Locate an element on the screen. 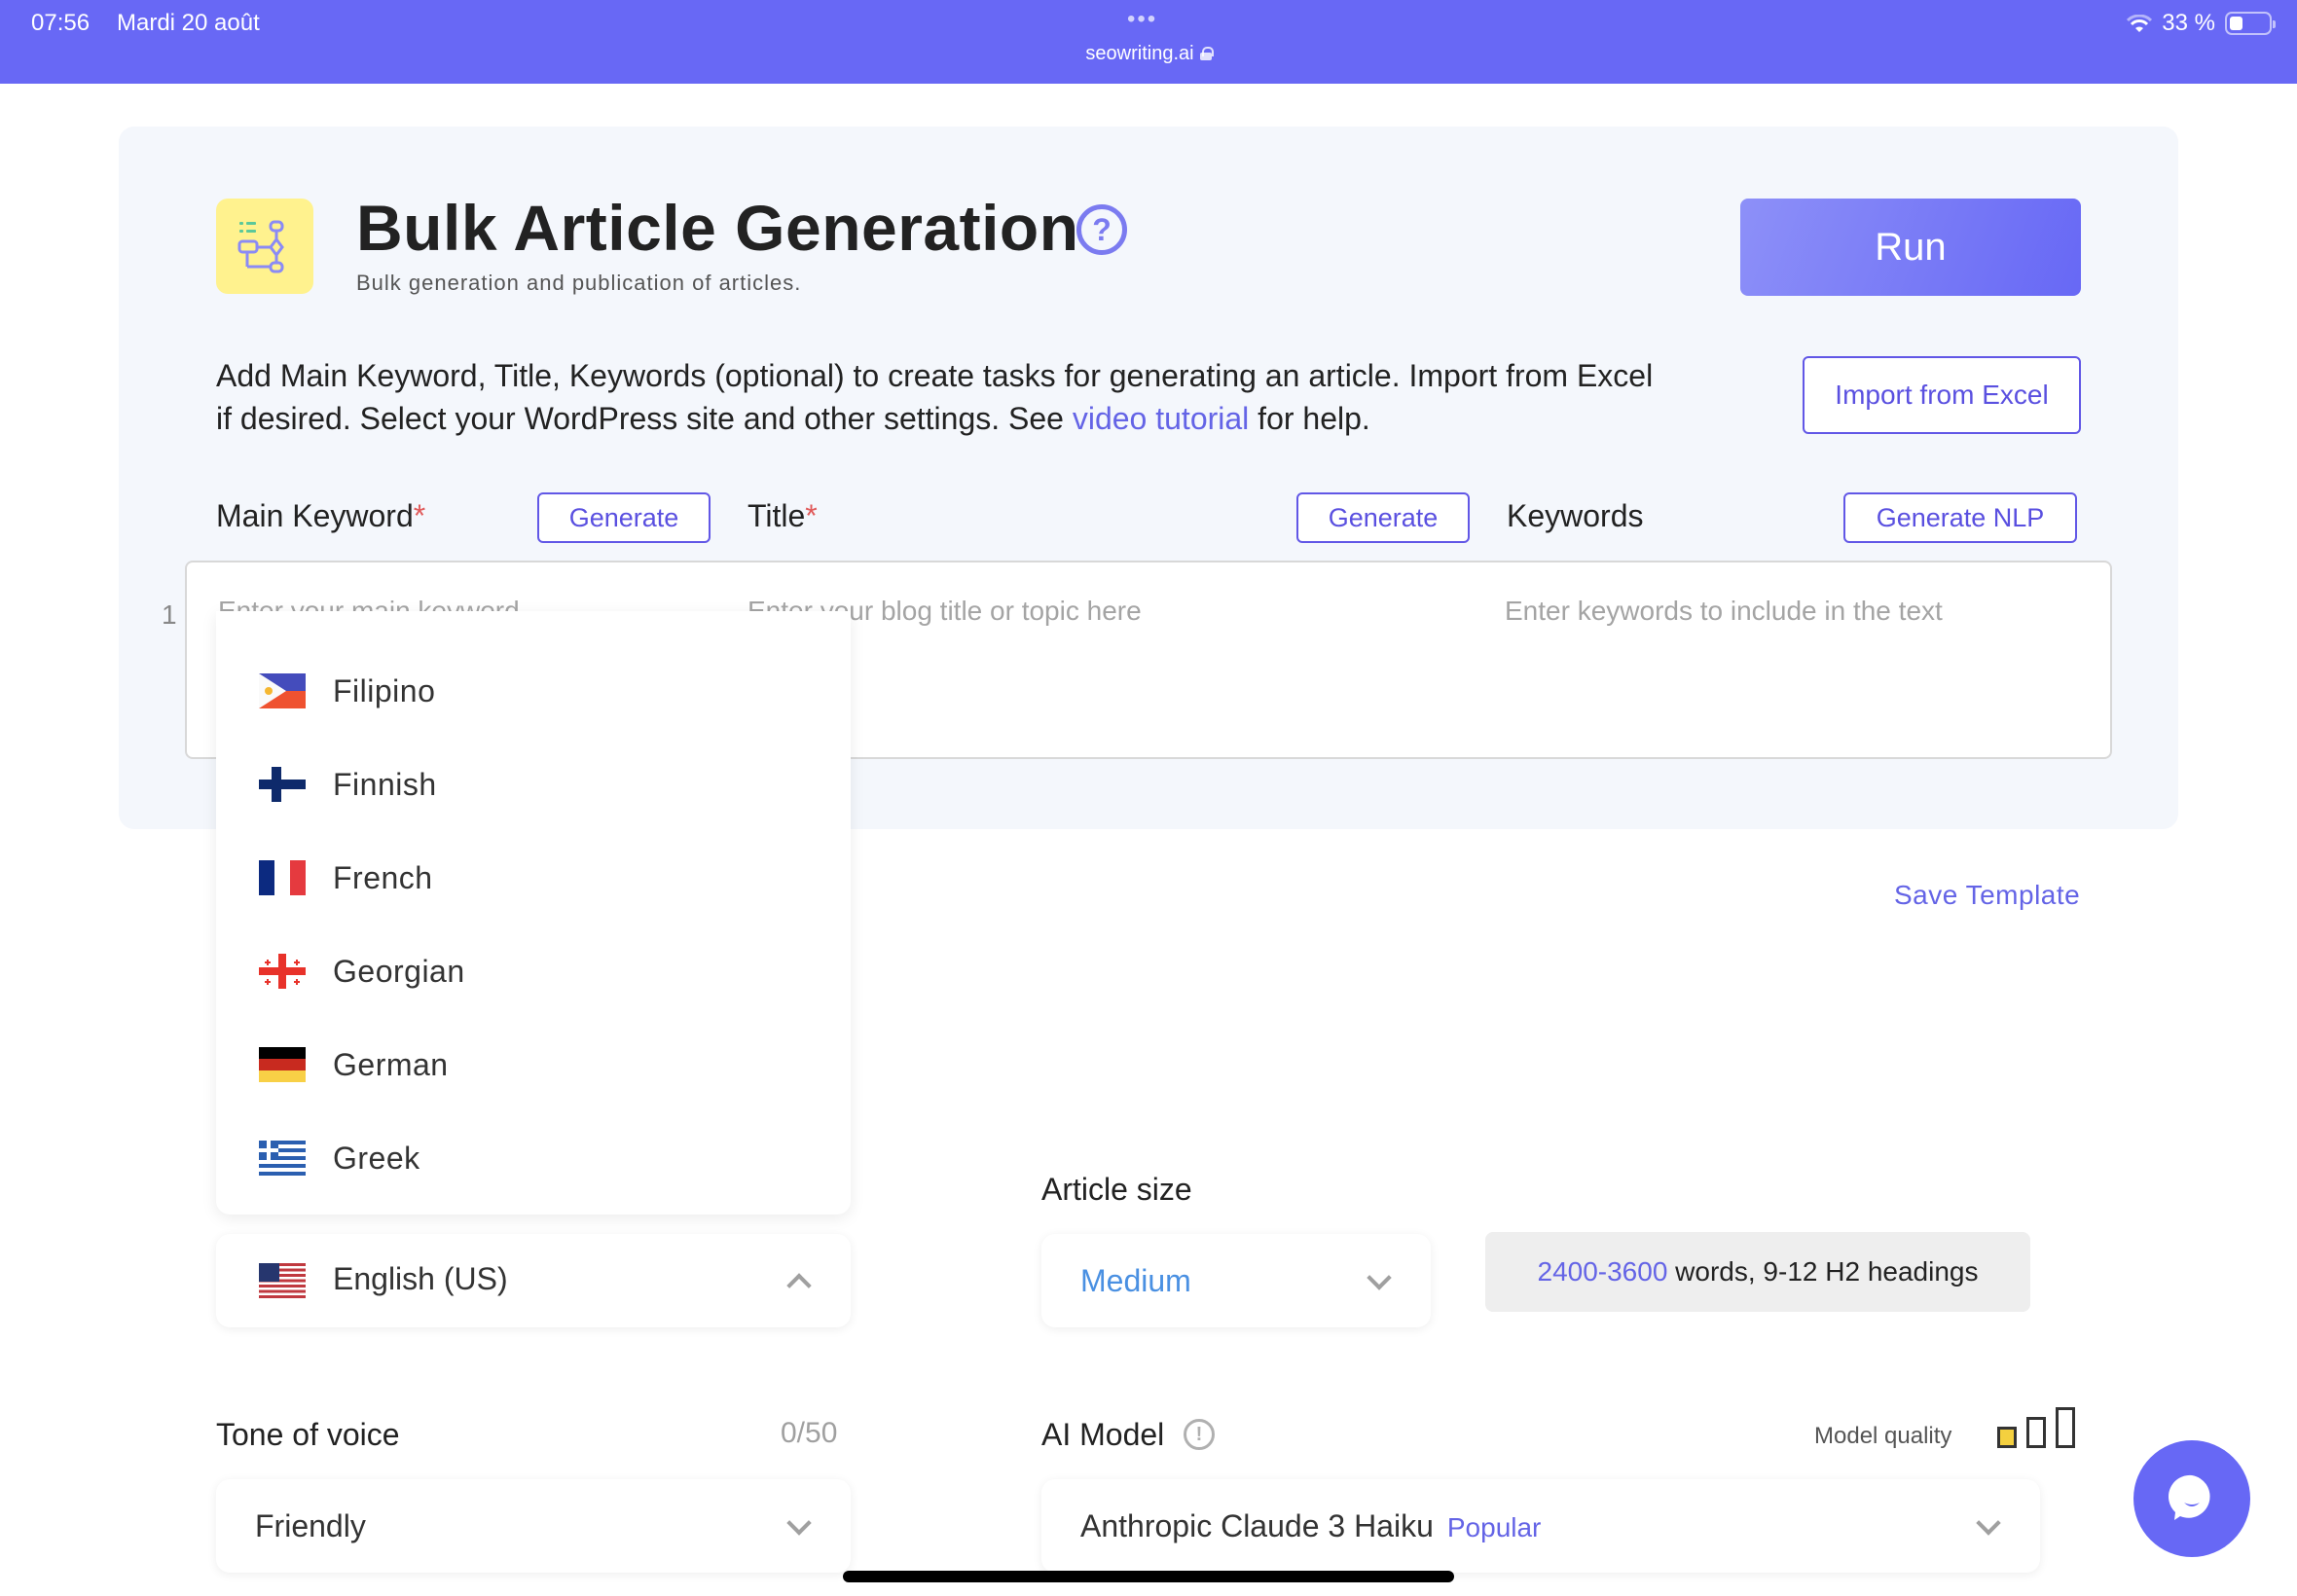 This screenshot has width=2297, height=1596. home-indicator is located at coordinates (1148, 1576).